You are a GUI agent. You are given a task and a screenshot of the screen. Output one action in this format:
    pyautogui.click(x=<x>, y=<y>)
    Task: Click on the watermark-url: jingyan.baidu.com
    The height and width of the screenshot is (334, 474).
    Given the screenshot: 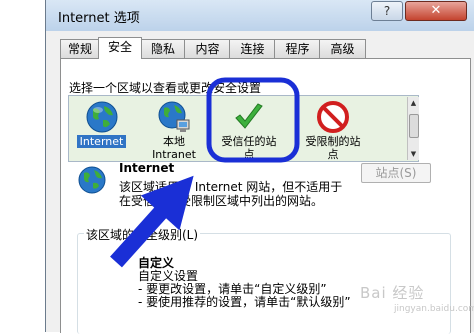 What is the action you would take?
    pyautogui.click(x=434, y=309)
    